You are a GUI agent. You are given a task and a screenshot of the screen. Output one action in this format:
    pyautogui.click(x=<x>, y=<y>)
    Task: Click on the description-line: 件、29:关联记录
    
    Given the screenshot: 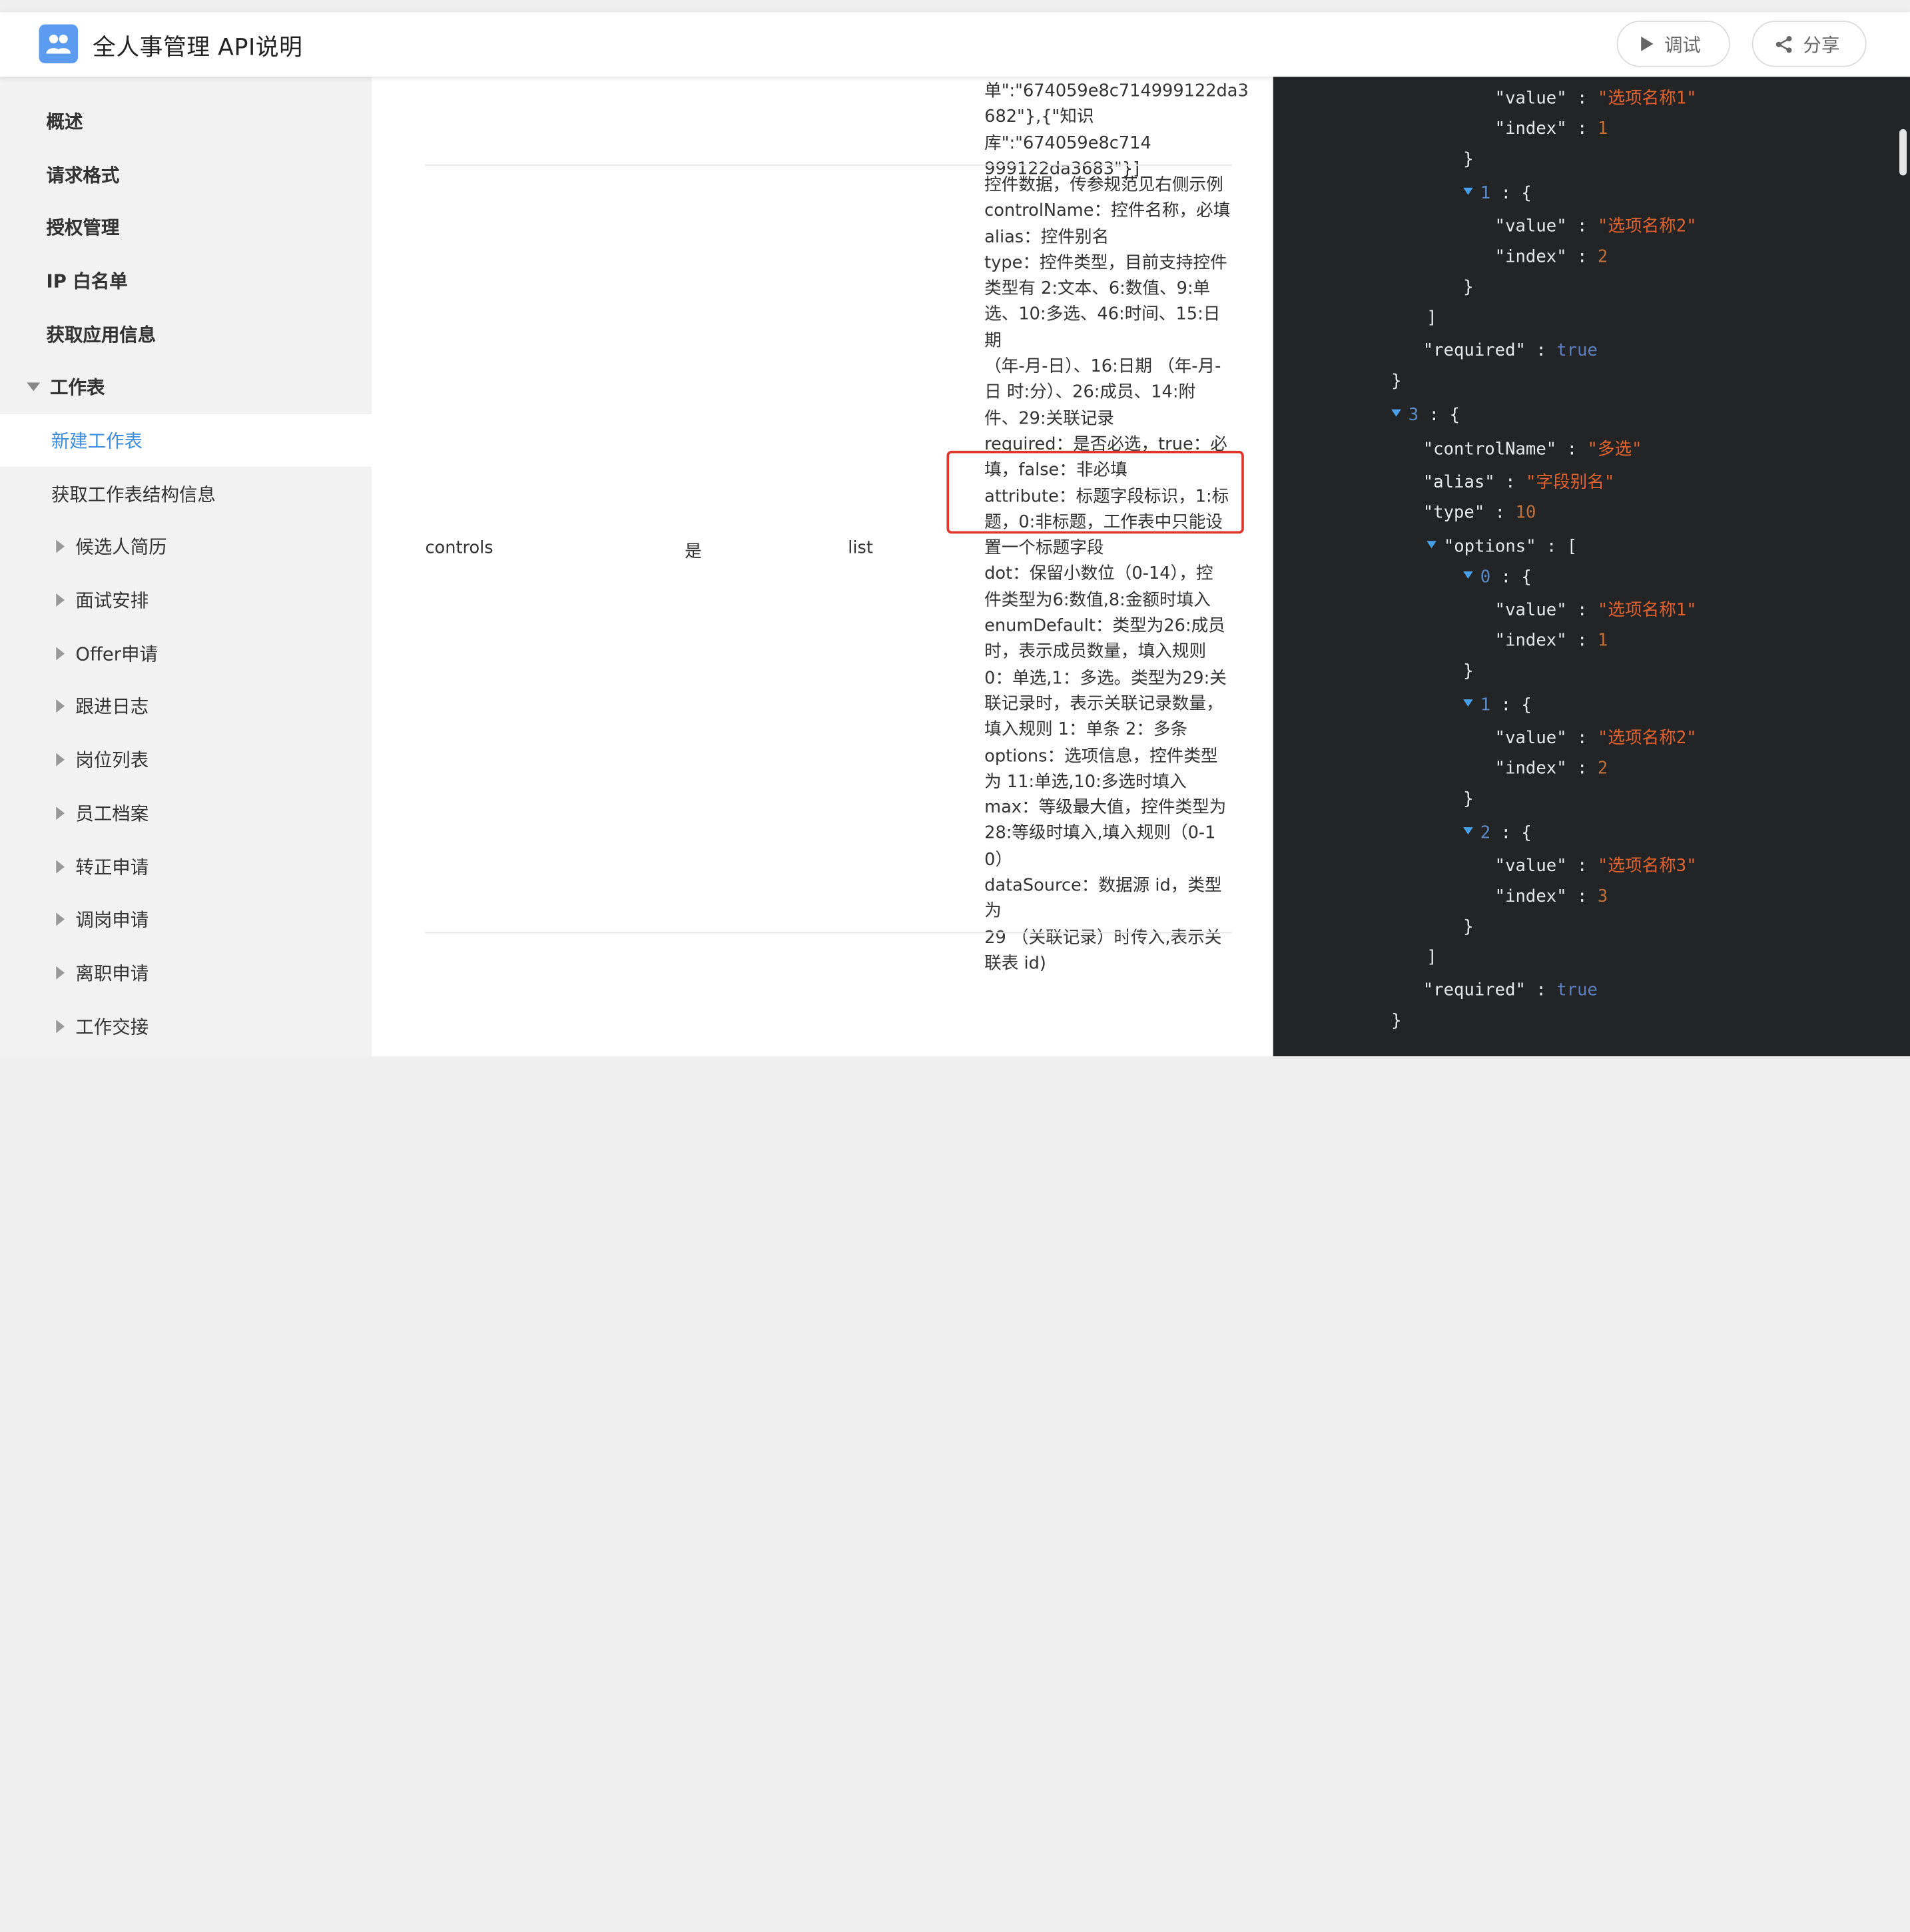 What is the action you would take?
    pyautogui.click(x=1049, y=419)
    